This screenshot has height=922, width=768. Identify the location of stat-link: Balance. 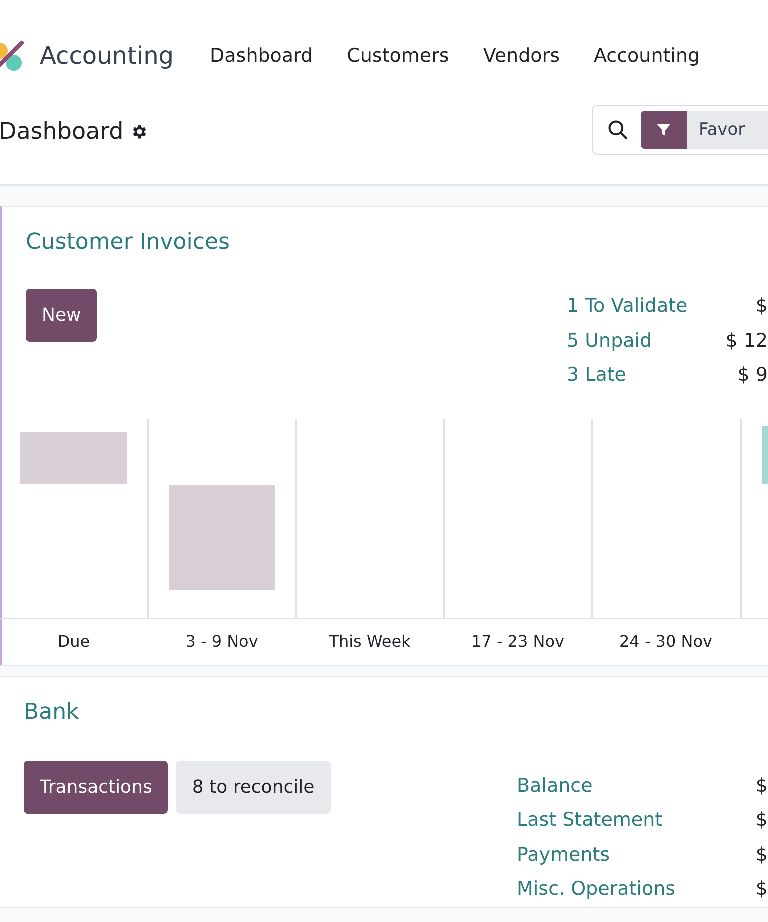
(636, 785).